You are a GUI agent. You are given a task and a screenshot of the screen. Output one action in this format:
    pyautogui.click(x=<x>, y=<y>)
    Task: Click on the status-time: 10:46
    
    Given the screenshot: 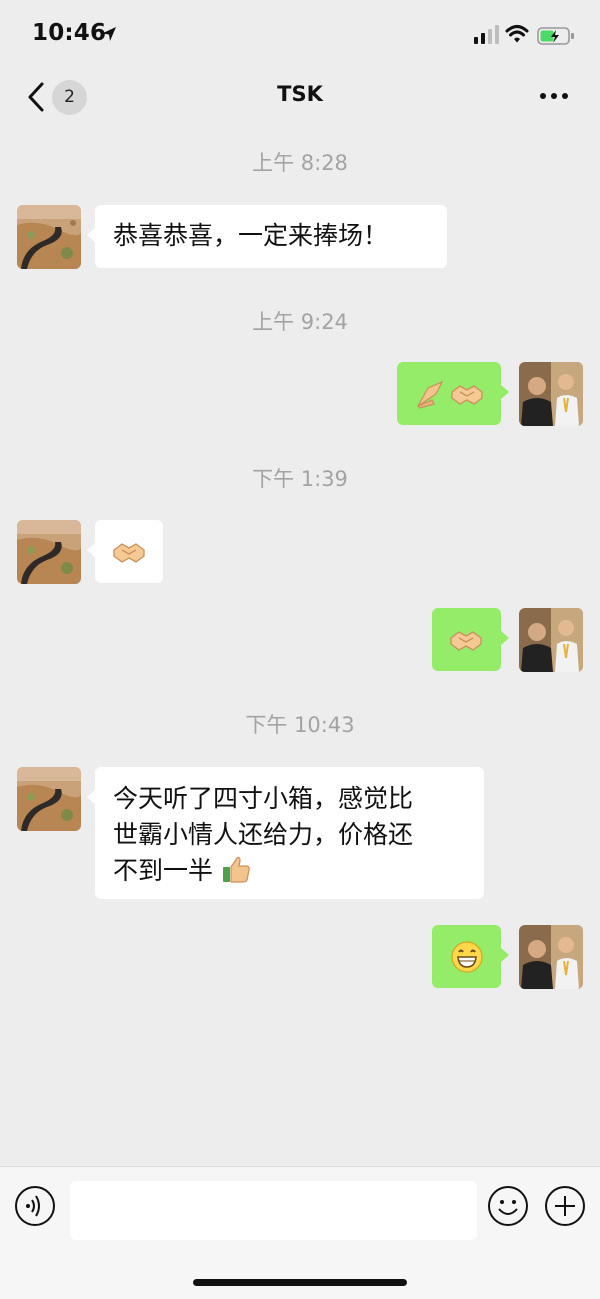 What is the action you would take?
    pyautogui.click(x=69, y=33)
    